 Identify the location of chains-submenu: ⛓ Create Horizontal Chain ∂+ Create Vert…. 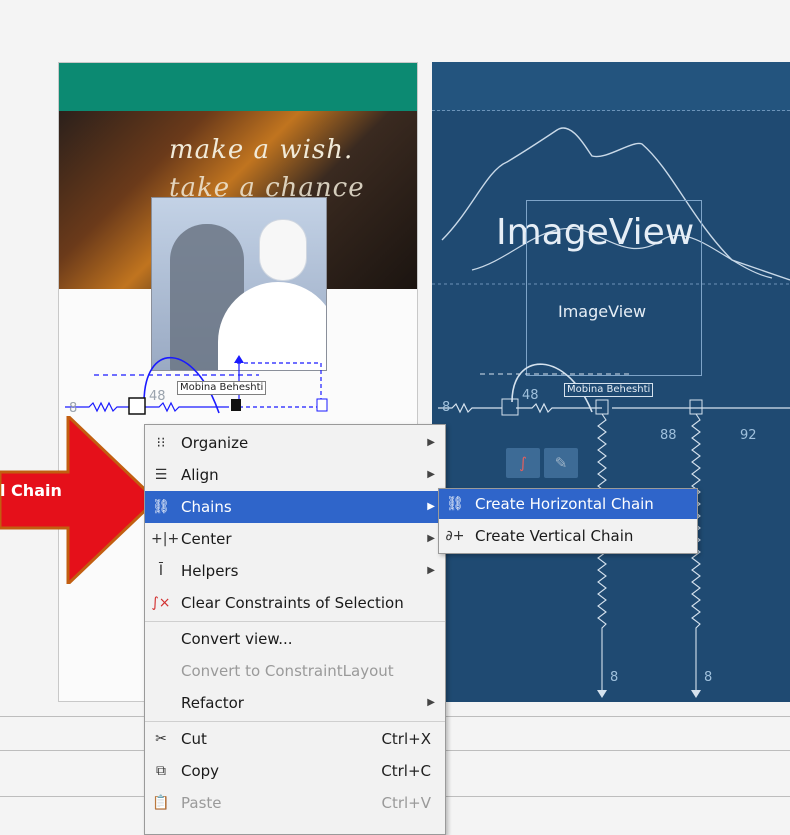
(568, 521).